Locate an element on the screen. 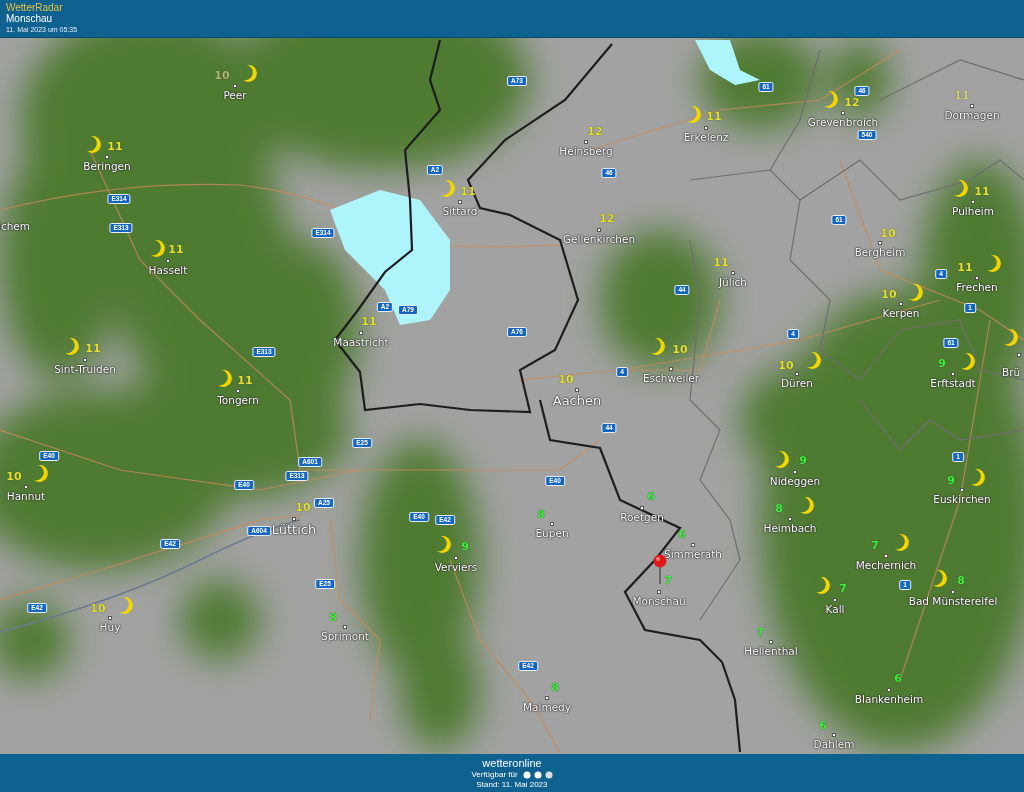  city-label: Euskirchen is located at coordinates (962, 499).